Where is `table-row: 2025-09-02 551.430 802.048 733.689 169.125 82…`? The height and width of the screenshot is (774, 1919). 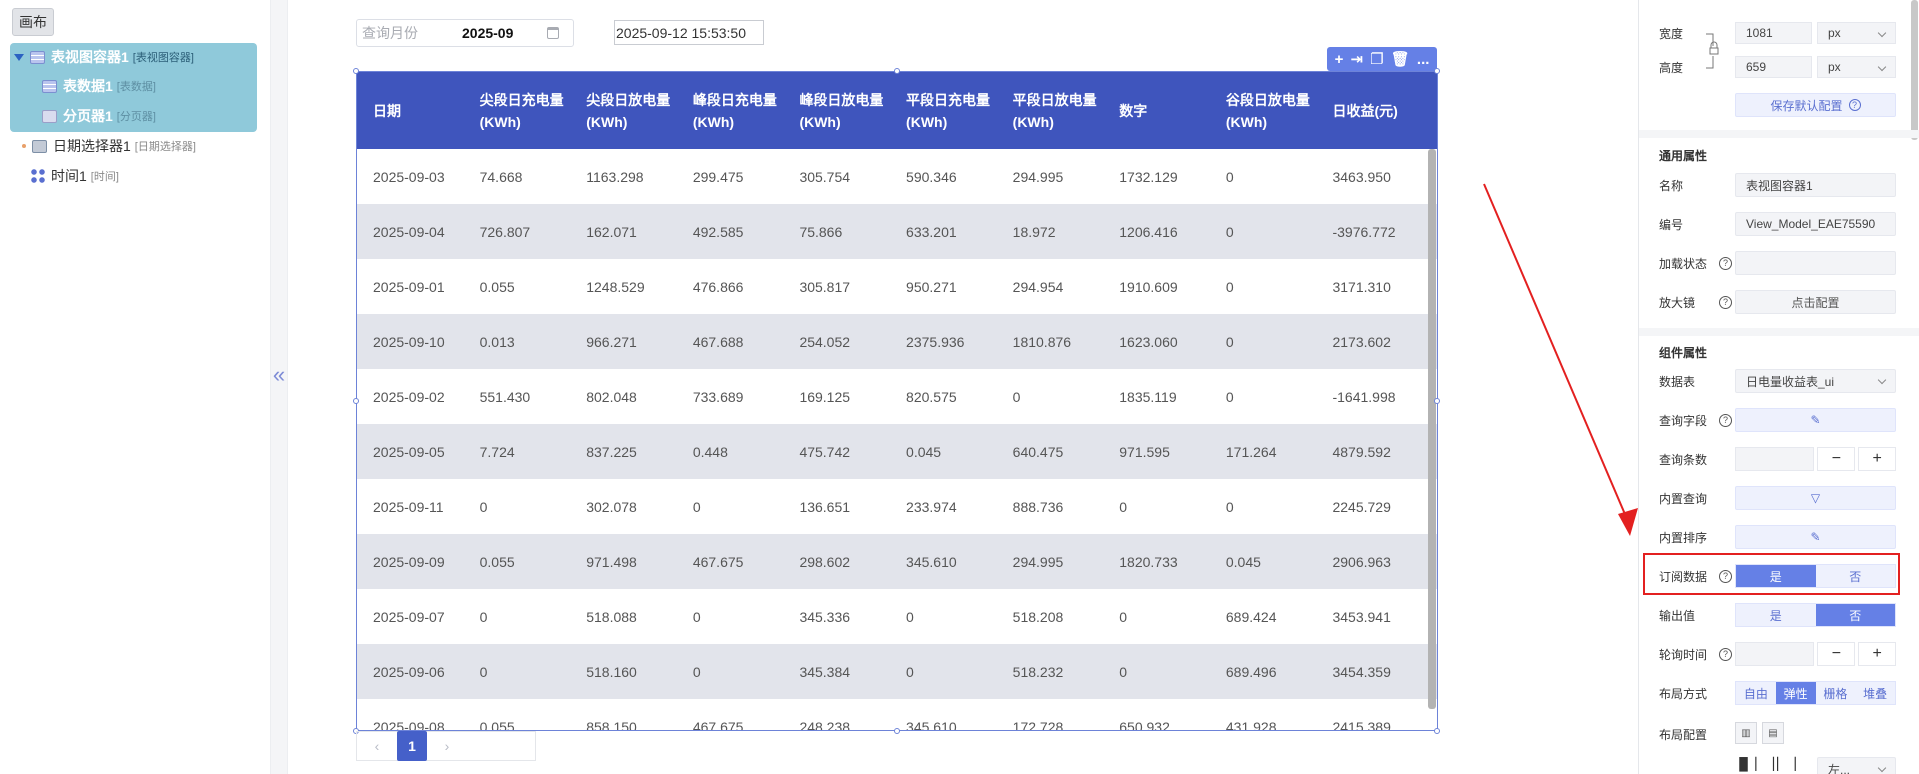 table-row: 2025-09-02 551.430 802.048 733.689 169.125 82… is located at coordinates (897, 396).